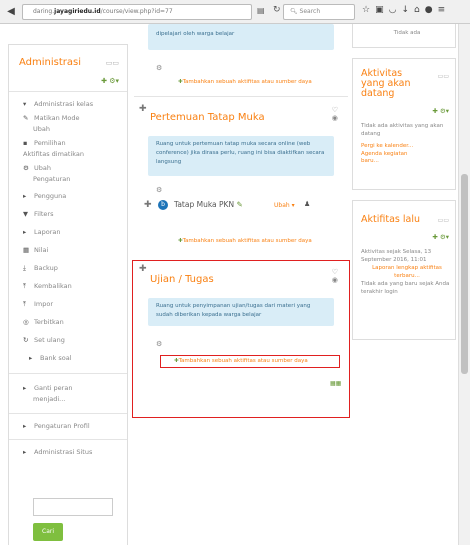 This screenshot has height=545, width=470. What do you see at coordinates (378, 93) in the screenshot?
I see `block-title-line: datang` at bounding box center [378, 93].